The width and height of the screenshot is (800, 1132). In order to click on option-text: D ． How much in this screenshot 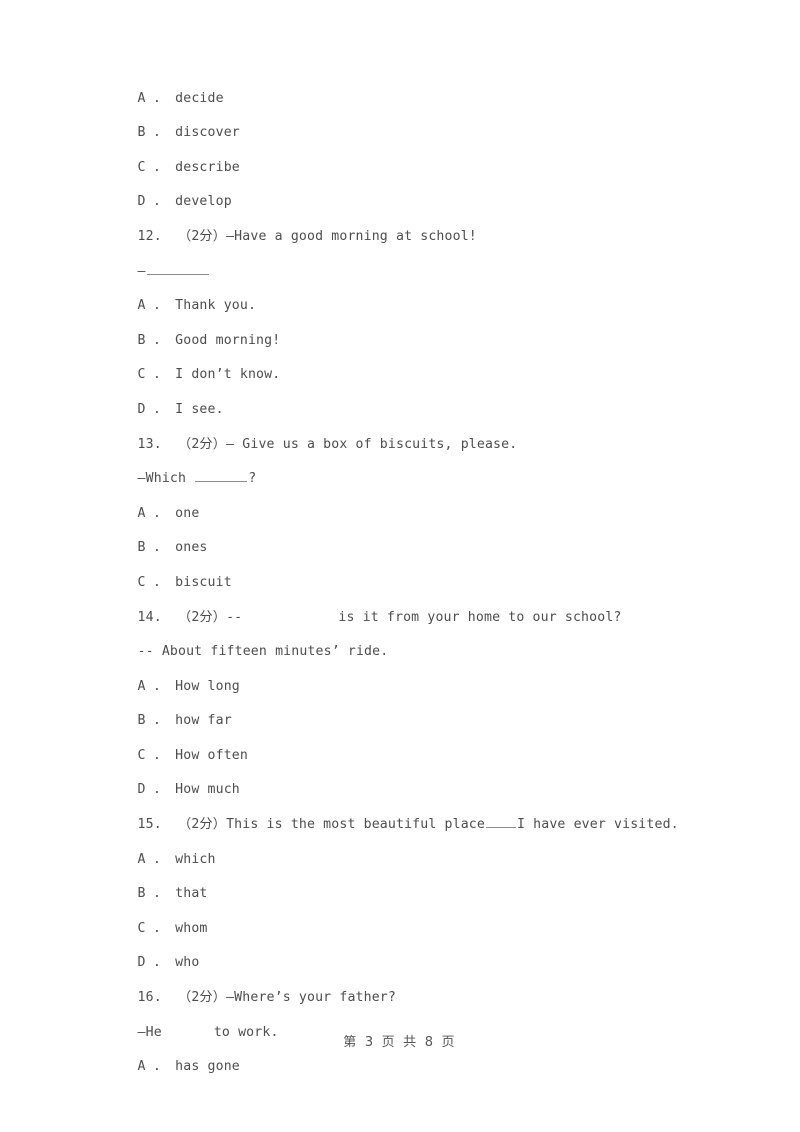, I will do `click(188, 790)`.